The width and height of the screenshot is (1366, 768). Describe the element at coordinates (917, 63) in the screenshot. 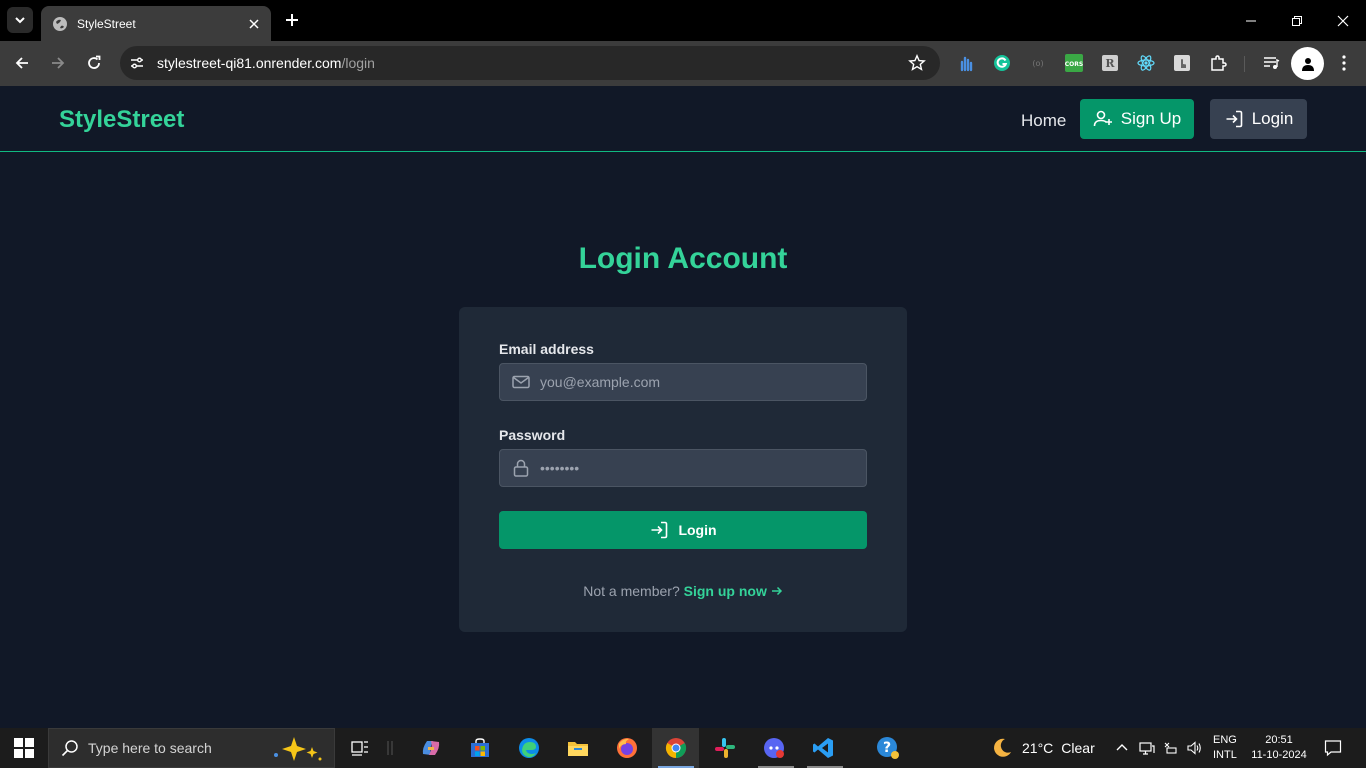

I see `bookmark-star-icon` at that location.